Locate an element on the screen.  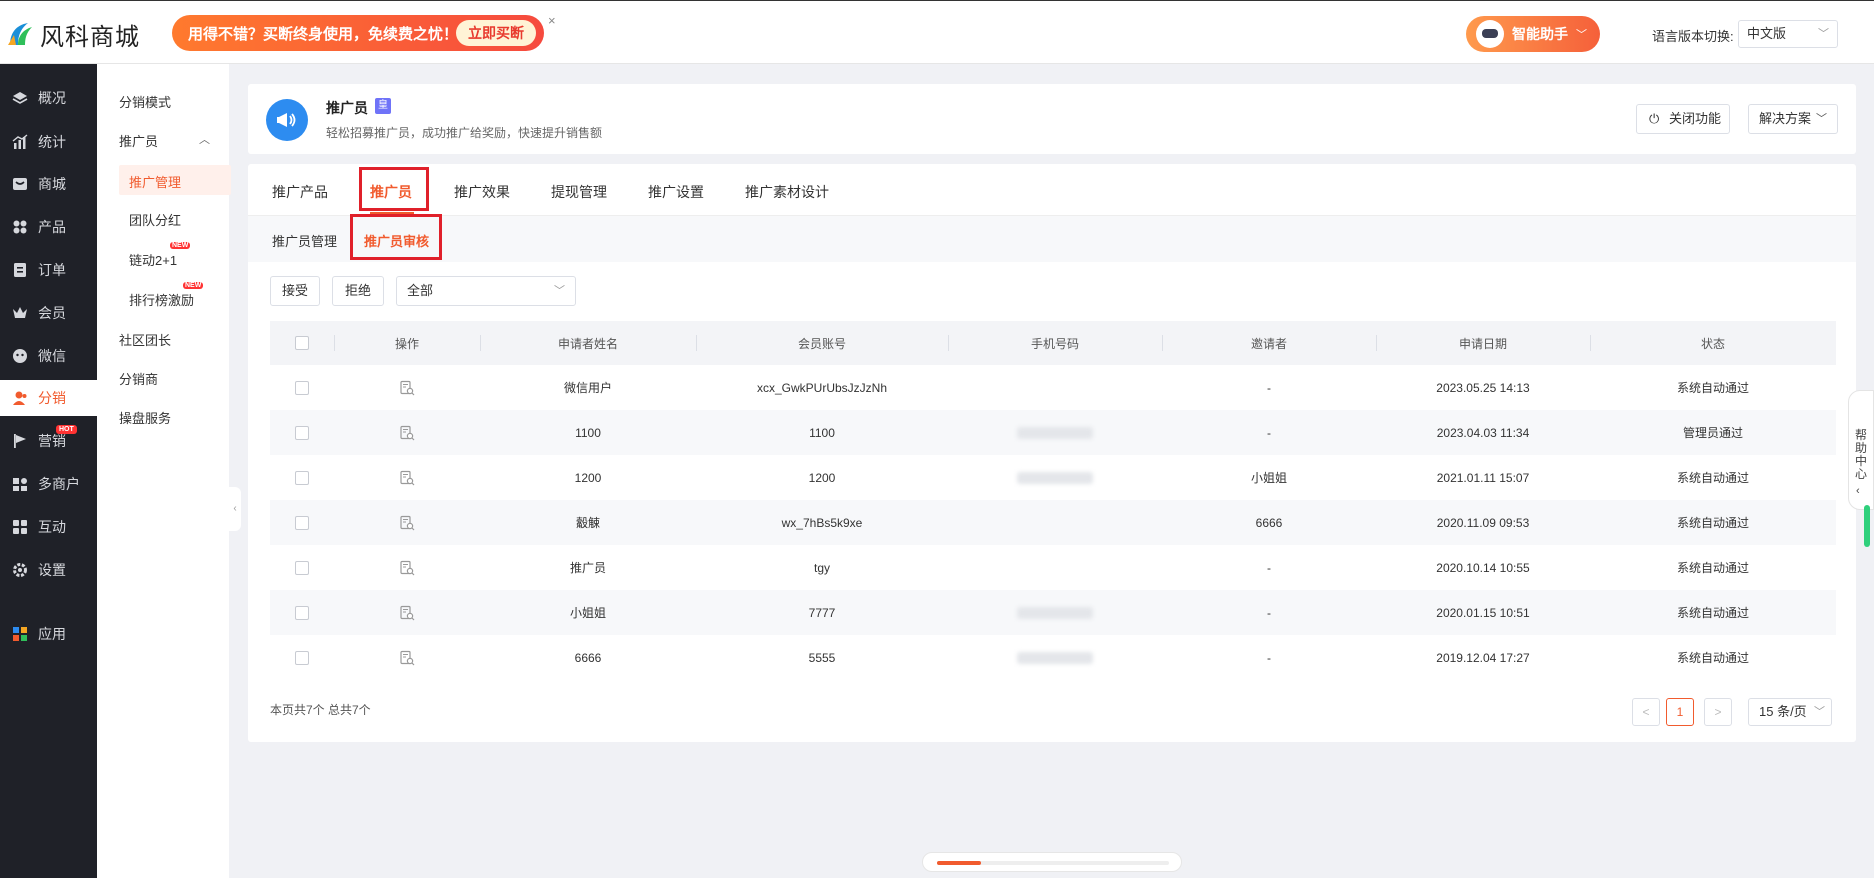
sidebar-item-label: 多商户 is located at coordinates (59, 484).